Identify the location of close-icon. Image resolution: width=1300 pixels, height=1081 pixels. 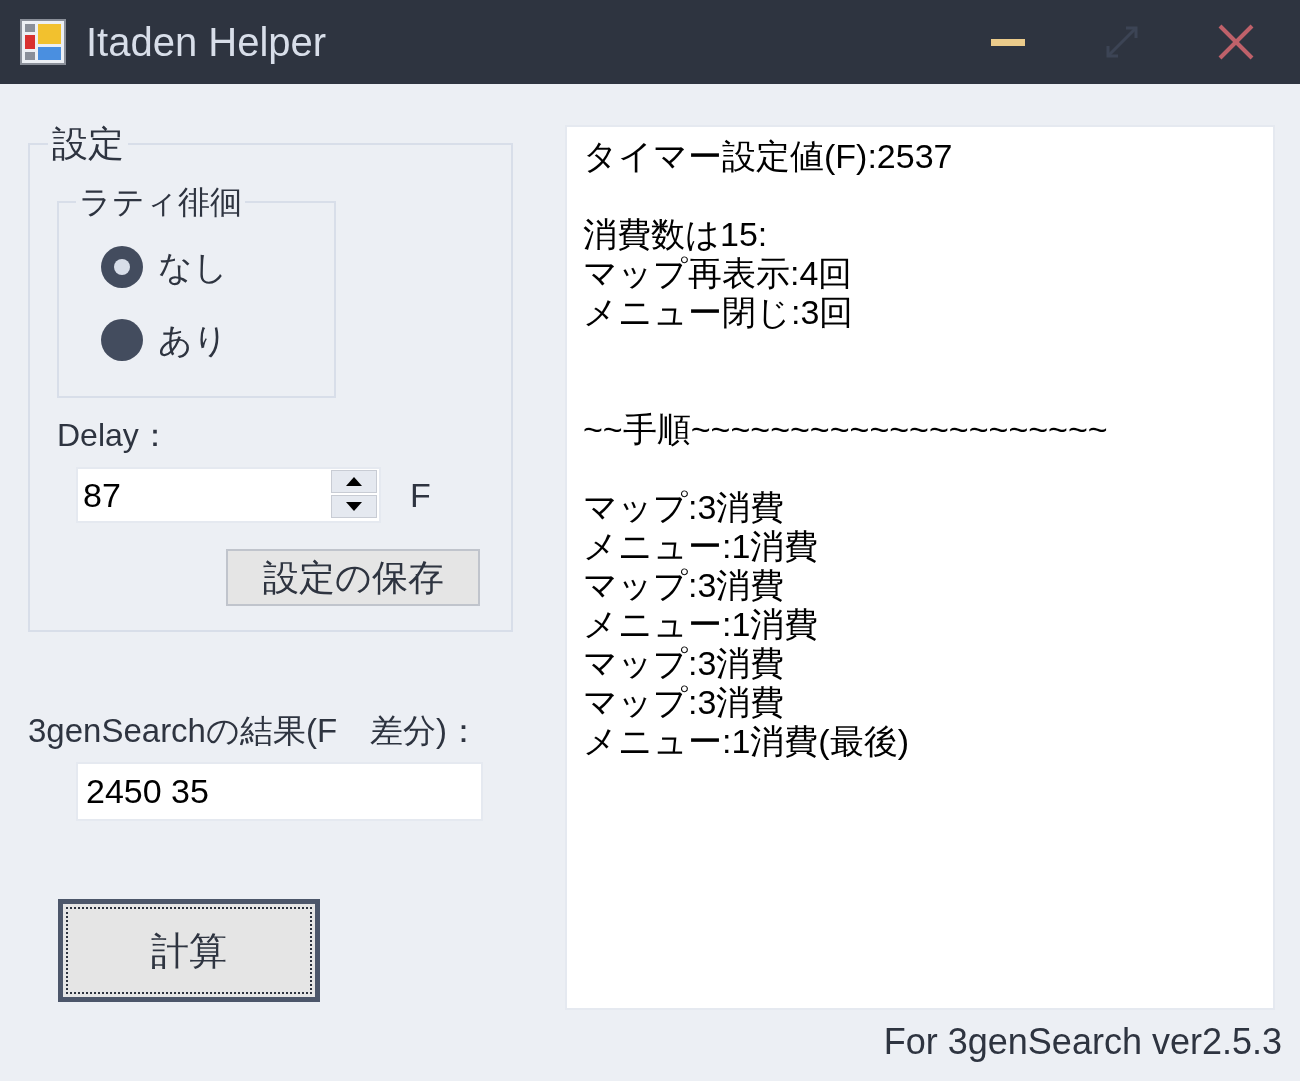
(1236, 42).